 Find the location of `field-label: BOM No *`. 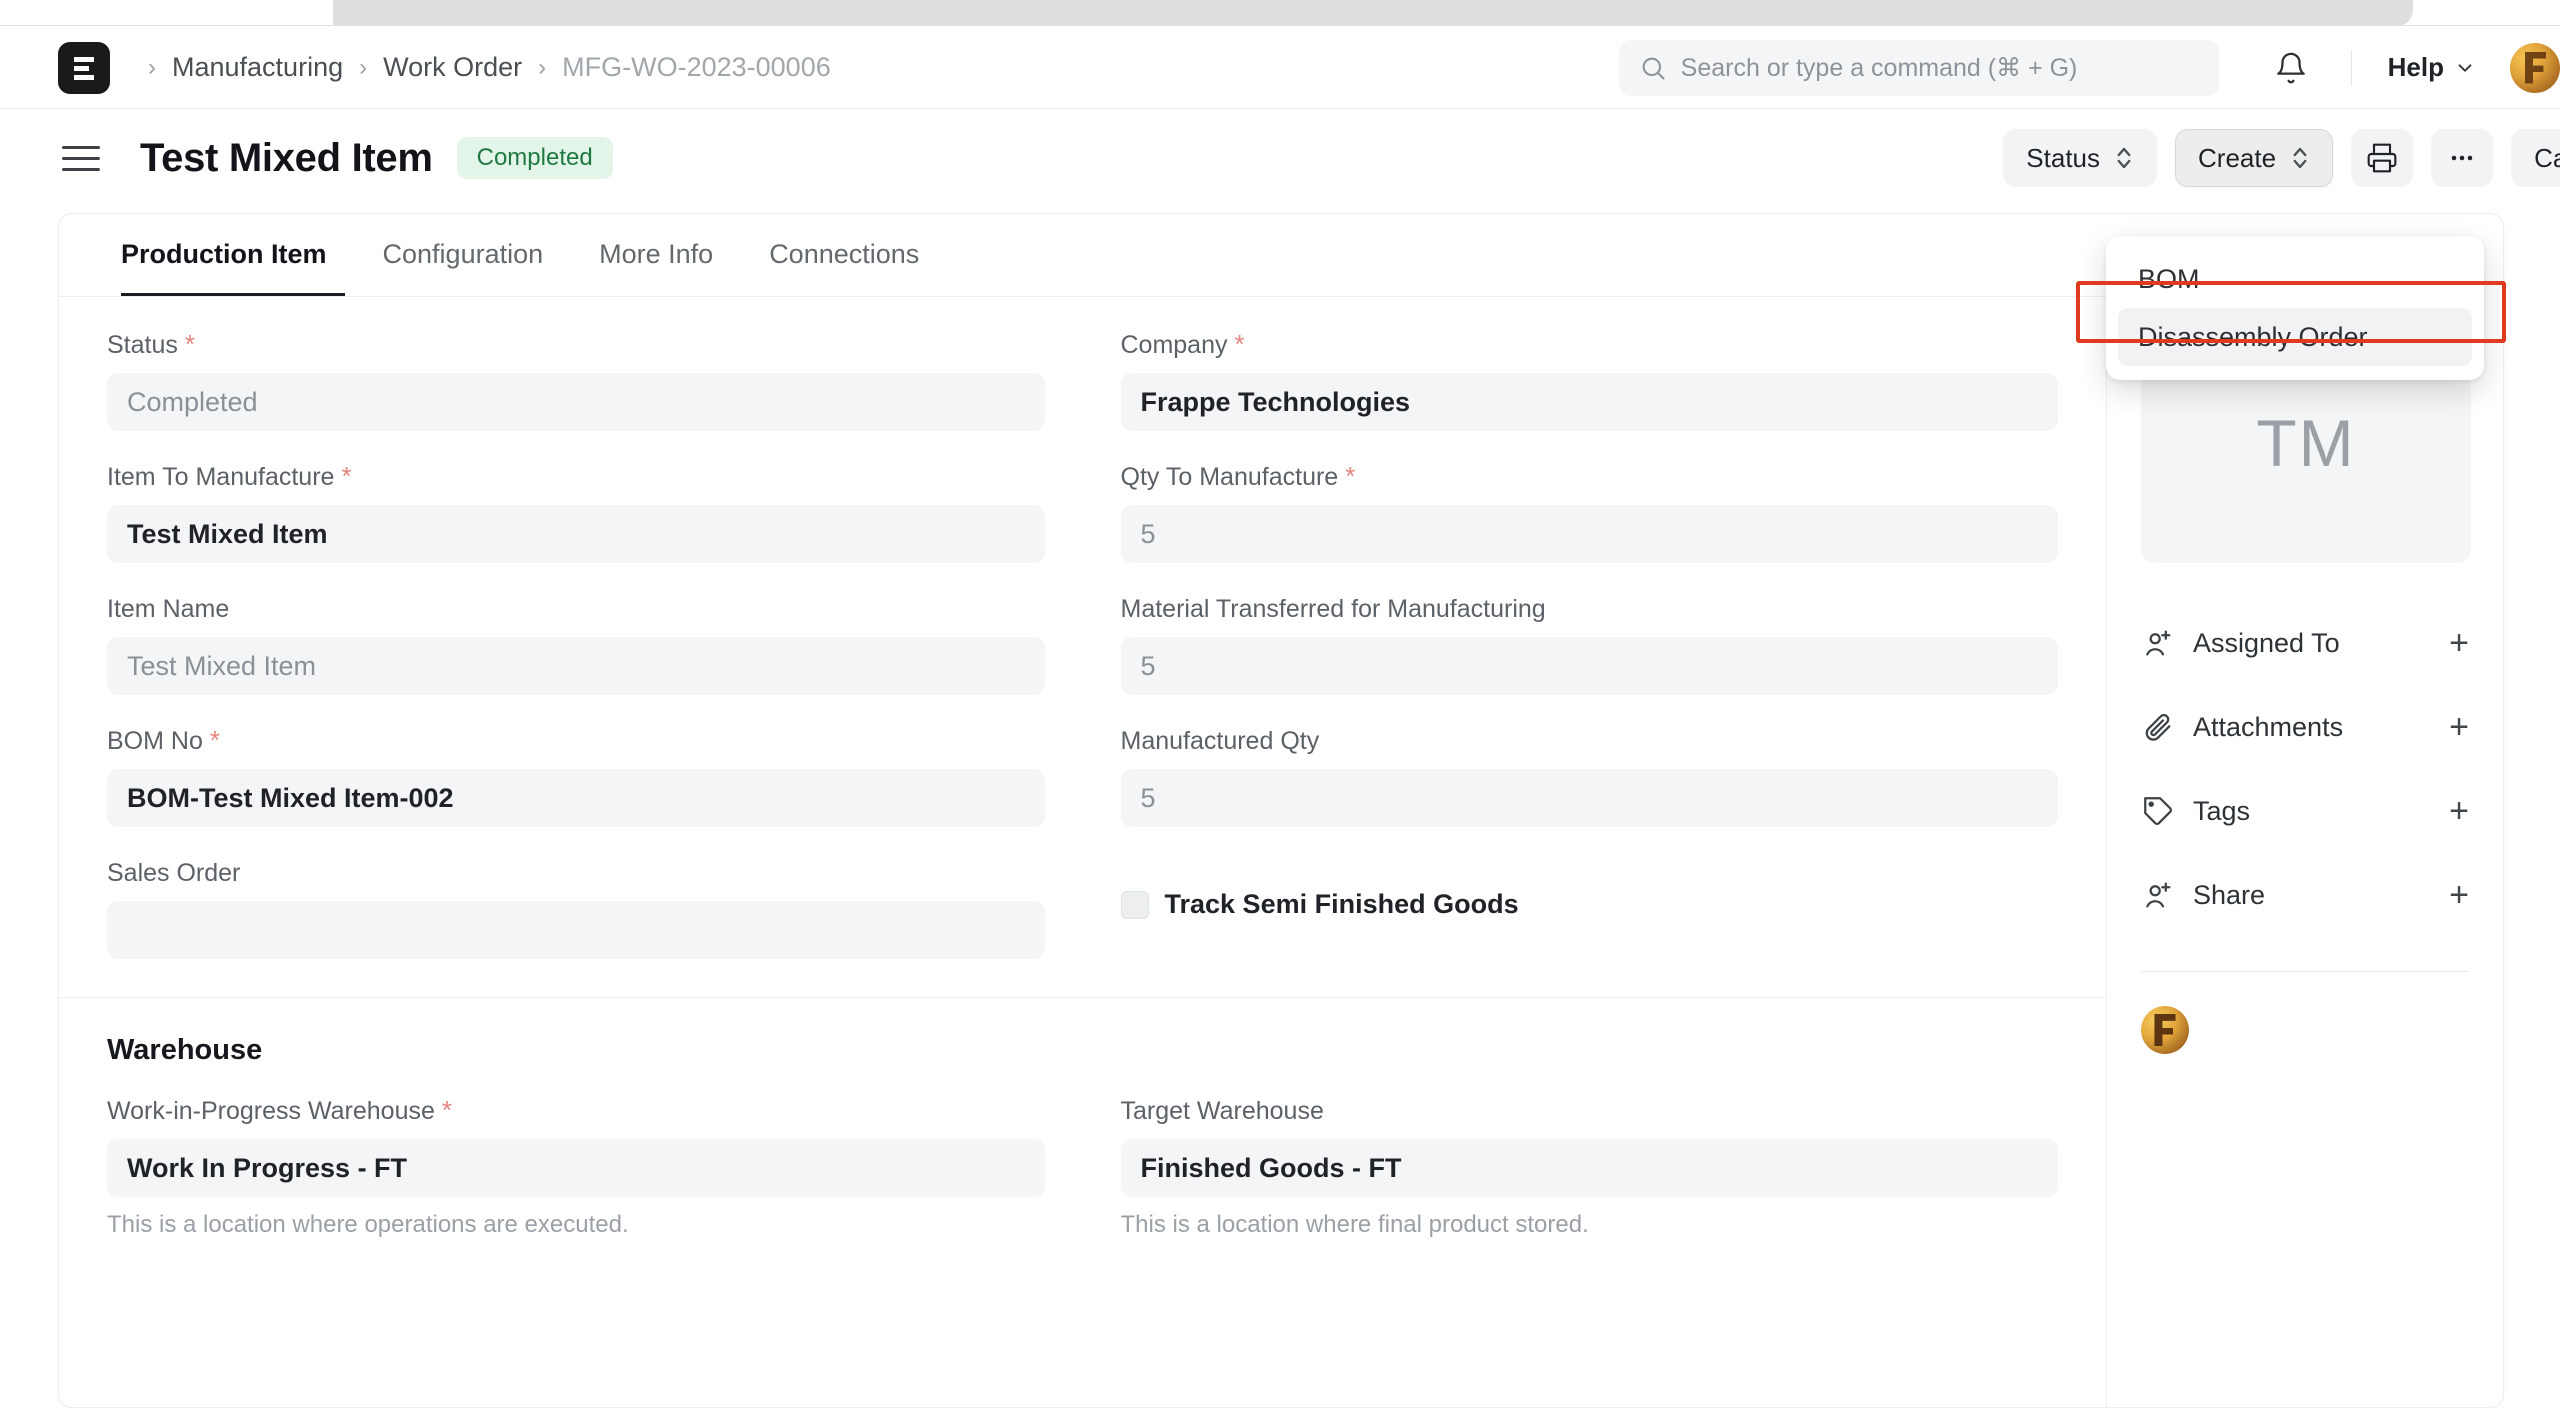

field-label: BOM No * is located at coordinates (576, 741).